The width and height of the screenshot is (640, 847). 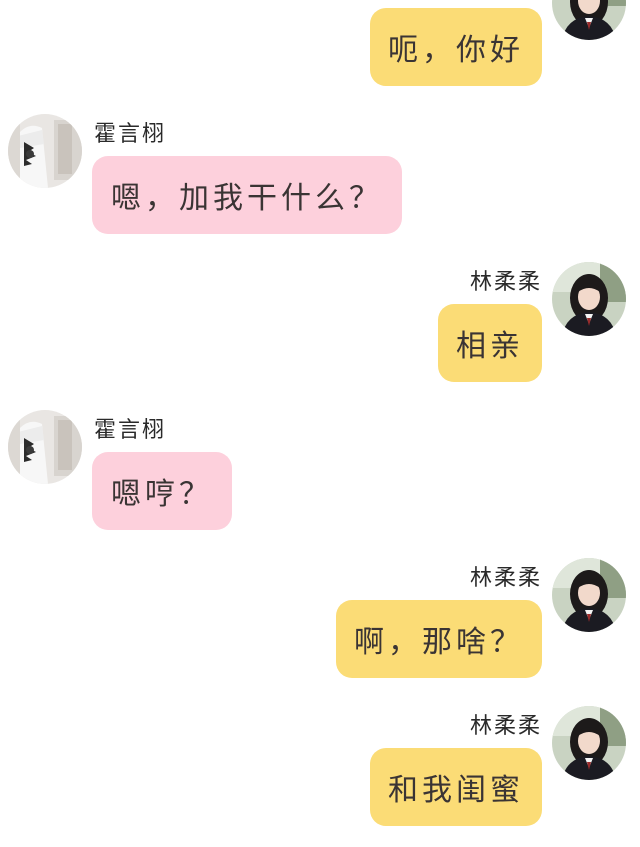 I want to click on message-bubble: 呃，你好, so click(x=456, y=47).